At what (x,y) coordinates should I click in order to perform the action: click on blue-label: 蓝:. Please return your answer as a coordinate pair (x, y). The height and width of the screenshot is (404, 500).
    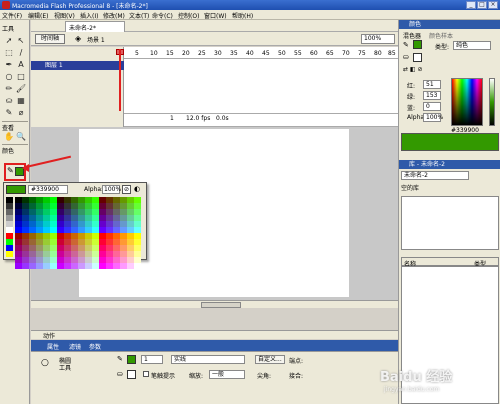
    Looking at the image, I should click on (411, 108).